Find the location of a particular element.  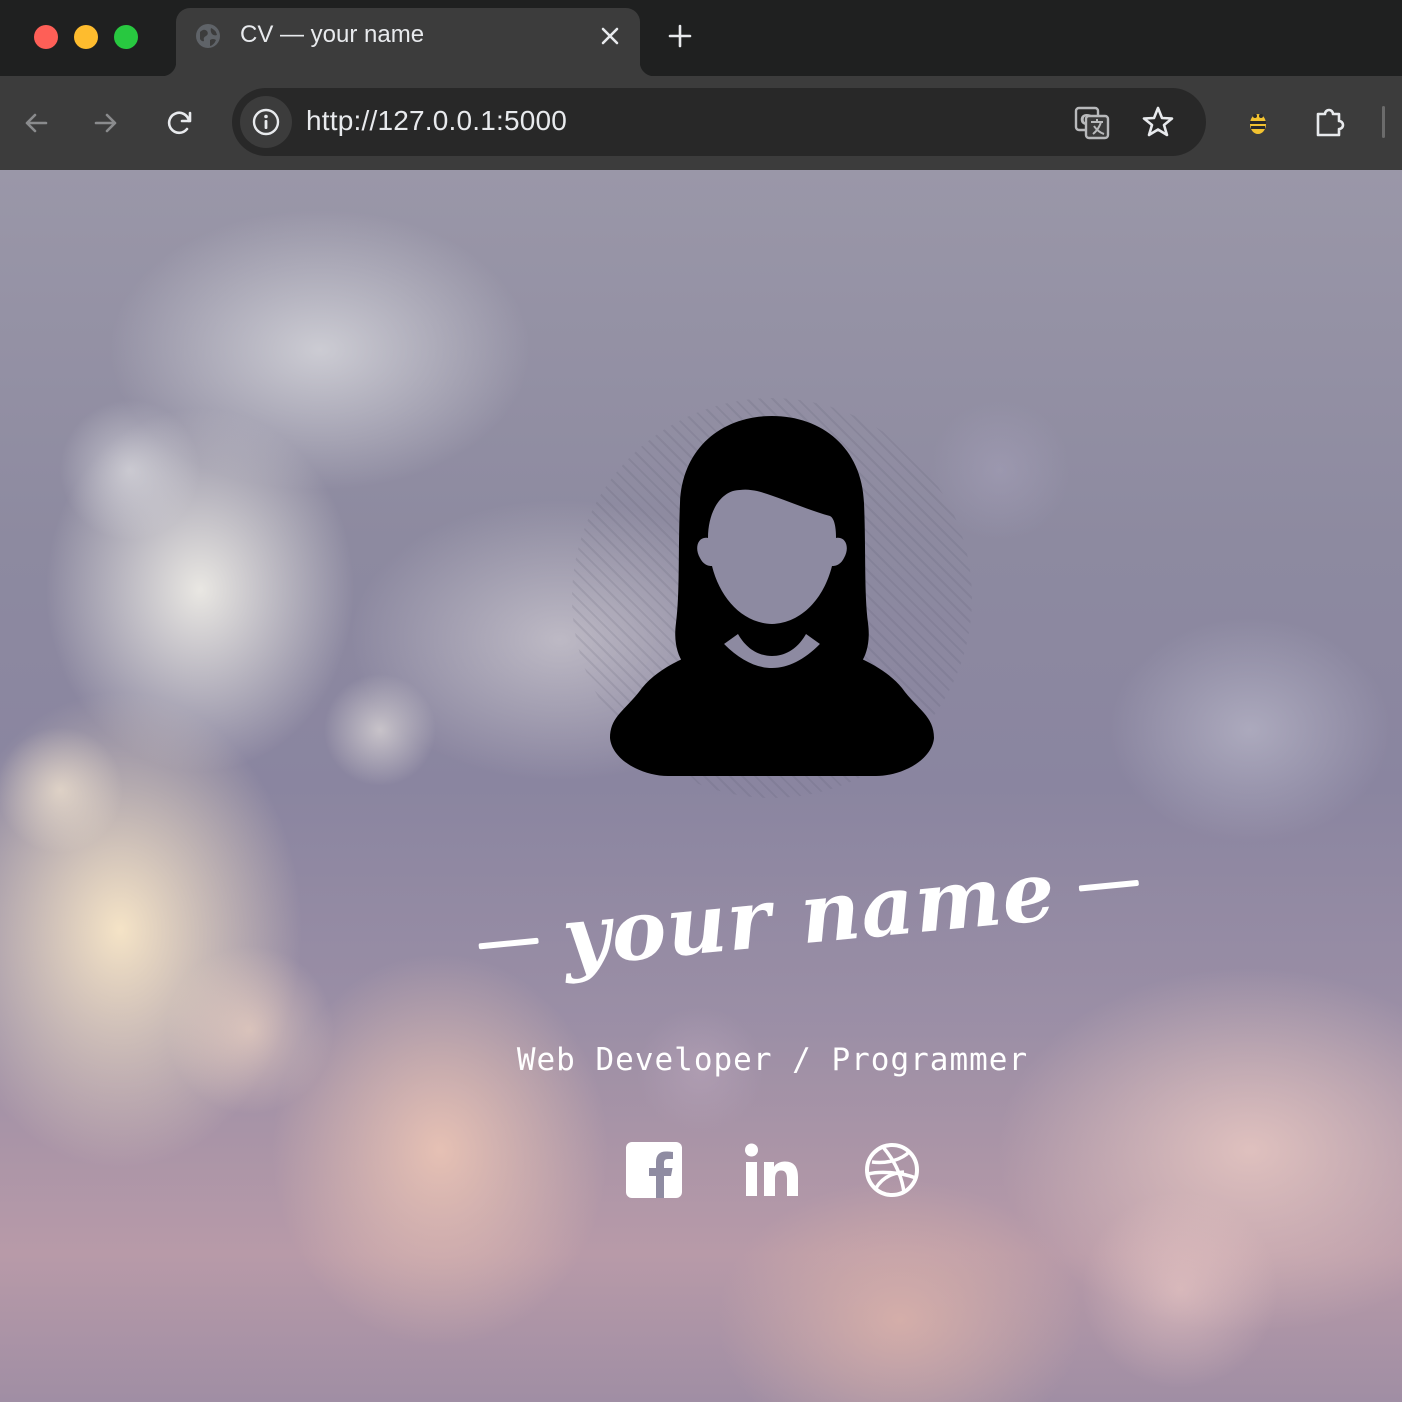

reload-icon is located at coordinates (180, 123).